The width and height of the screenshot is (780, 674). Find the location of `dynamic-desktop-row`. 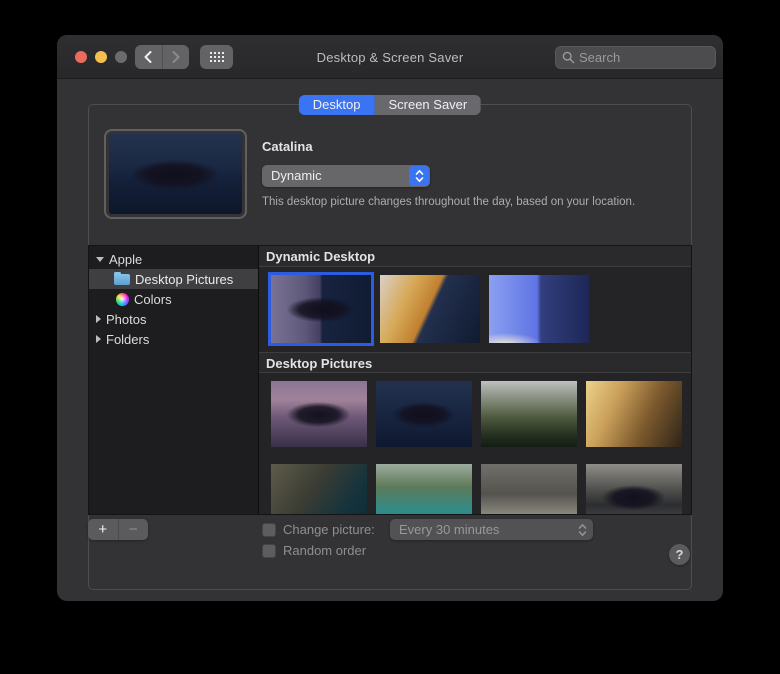

dynamic-desktop-row is located at coordinates (475, 309).